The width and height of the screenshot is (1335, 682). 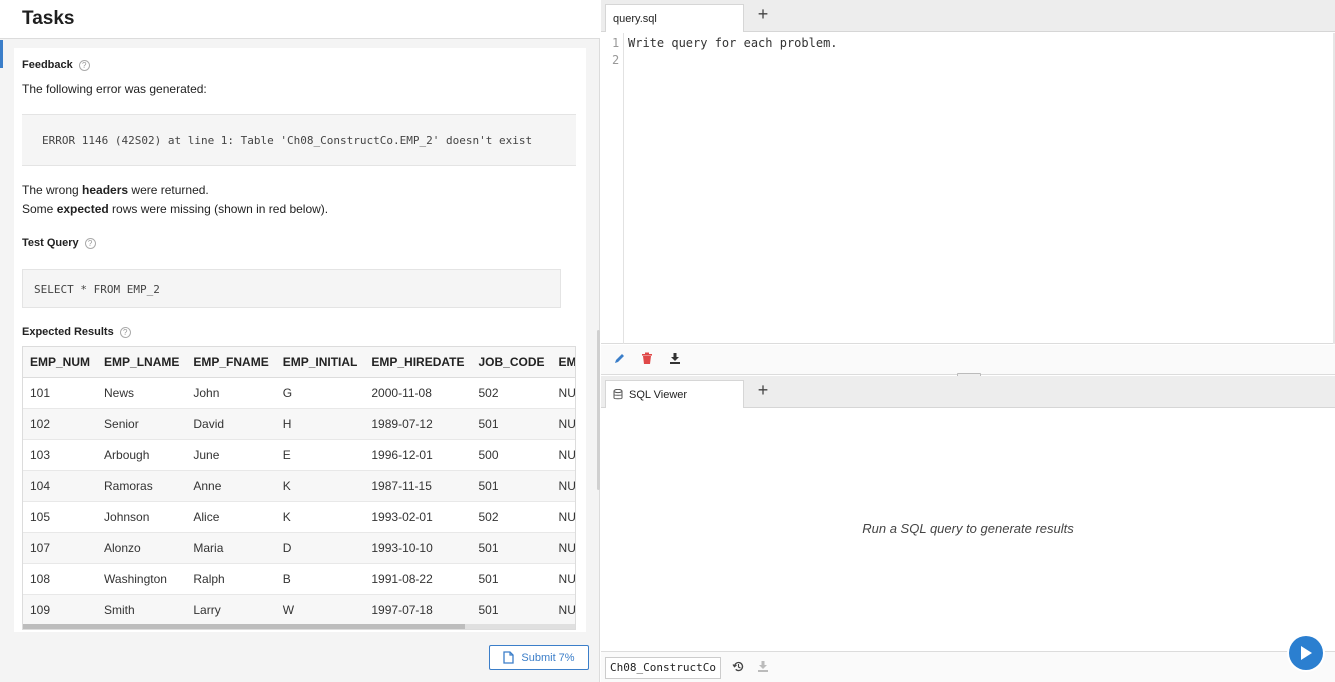 What do you see at coordinates (320, 393) in the screenshot?
I see `table-cell: G` at bounding box center [320, 393].